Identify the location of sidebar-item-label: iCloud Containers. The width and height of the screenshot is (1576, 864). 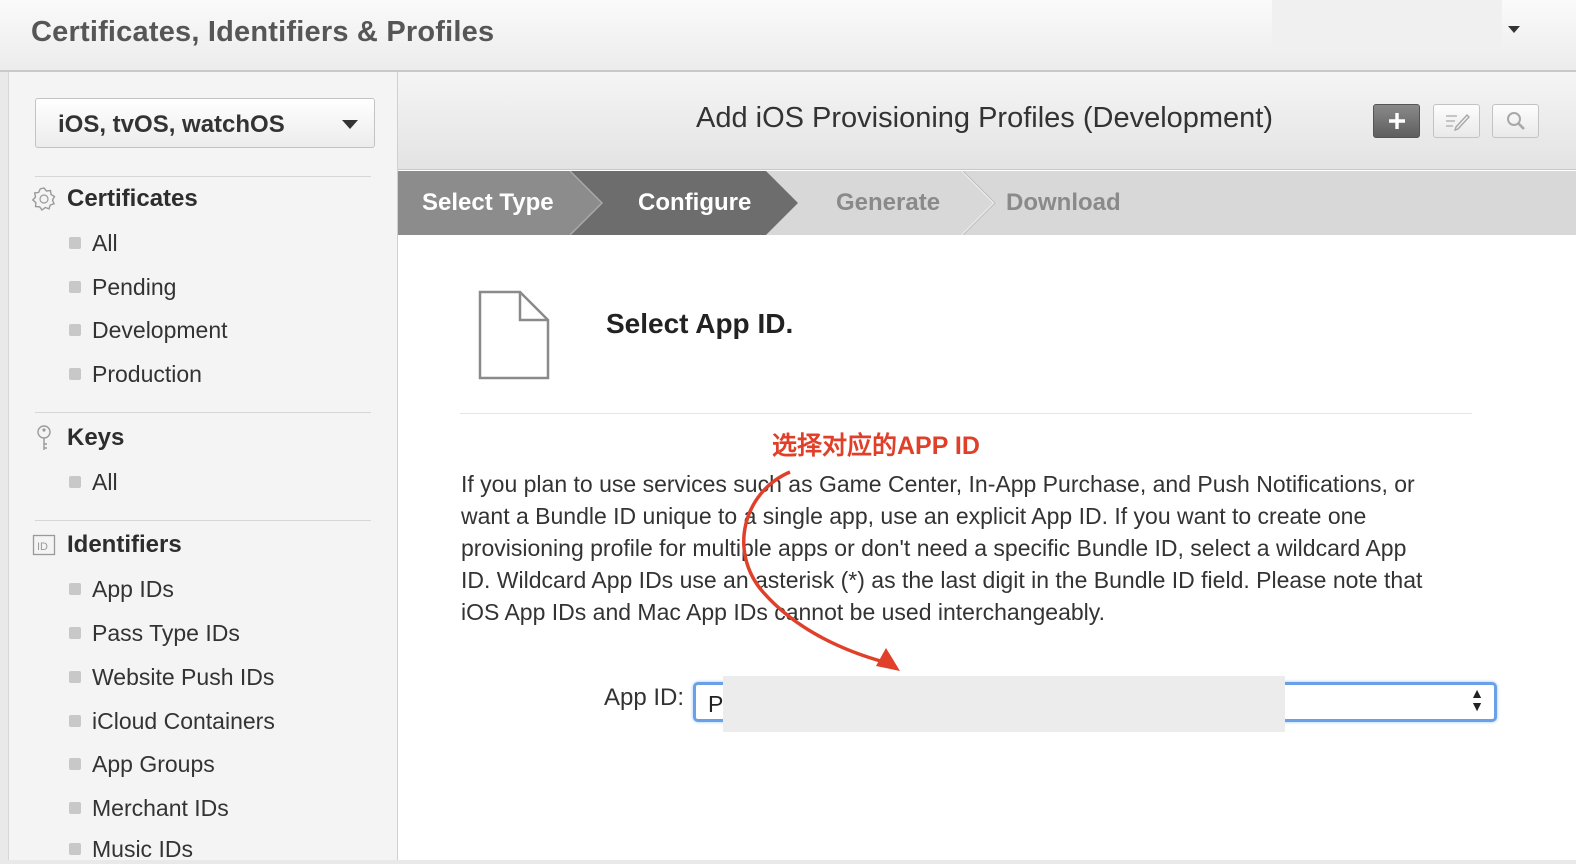
(183, 720).